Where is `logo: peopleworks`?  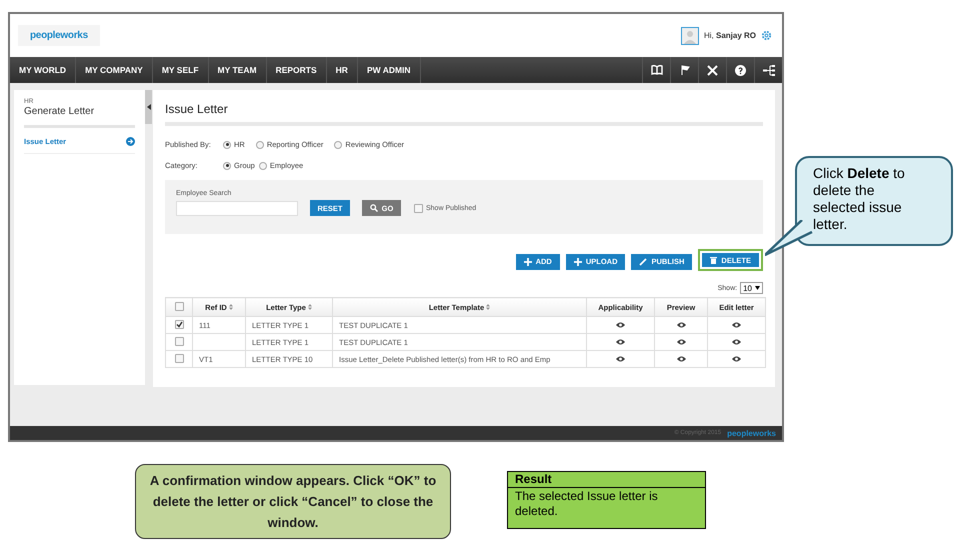 logo: peopleworks is located at coordinates (59, 35).